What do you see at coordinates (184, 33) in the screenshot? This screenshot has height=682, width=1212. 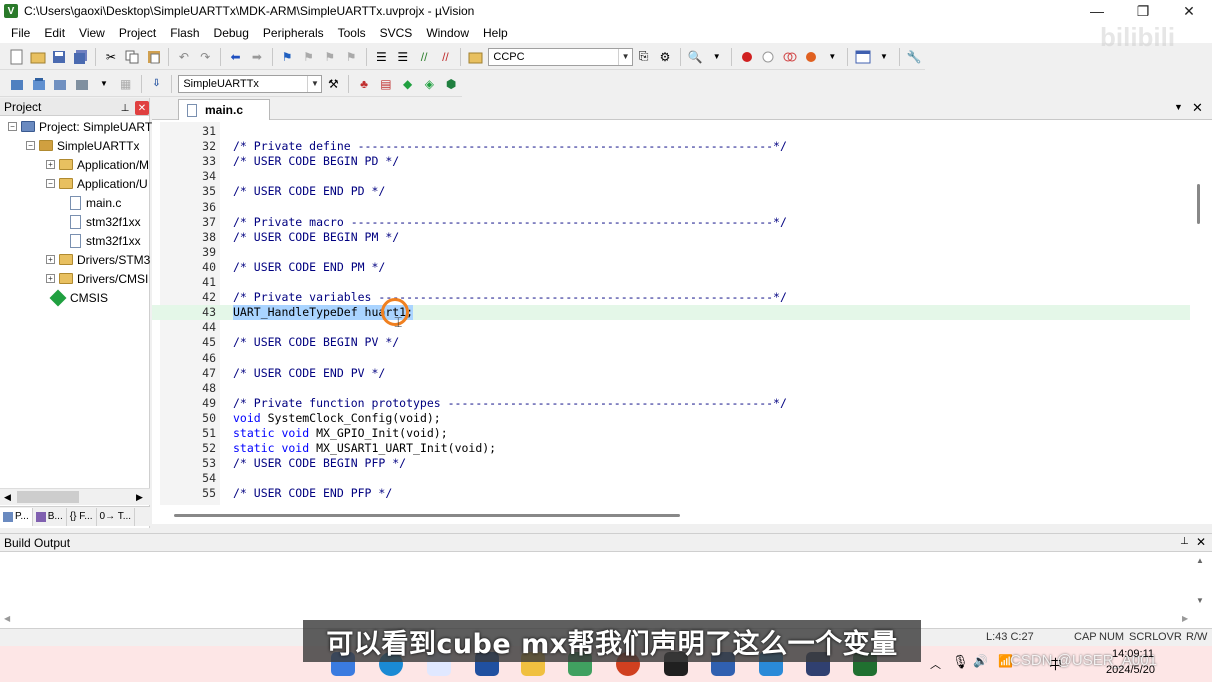 I see `menu-flash: Flash` at bounding box center [184, 33].